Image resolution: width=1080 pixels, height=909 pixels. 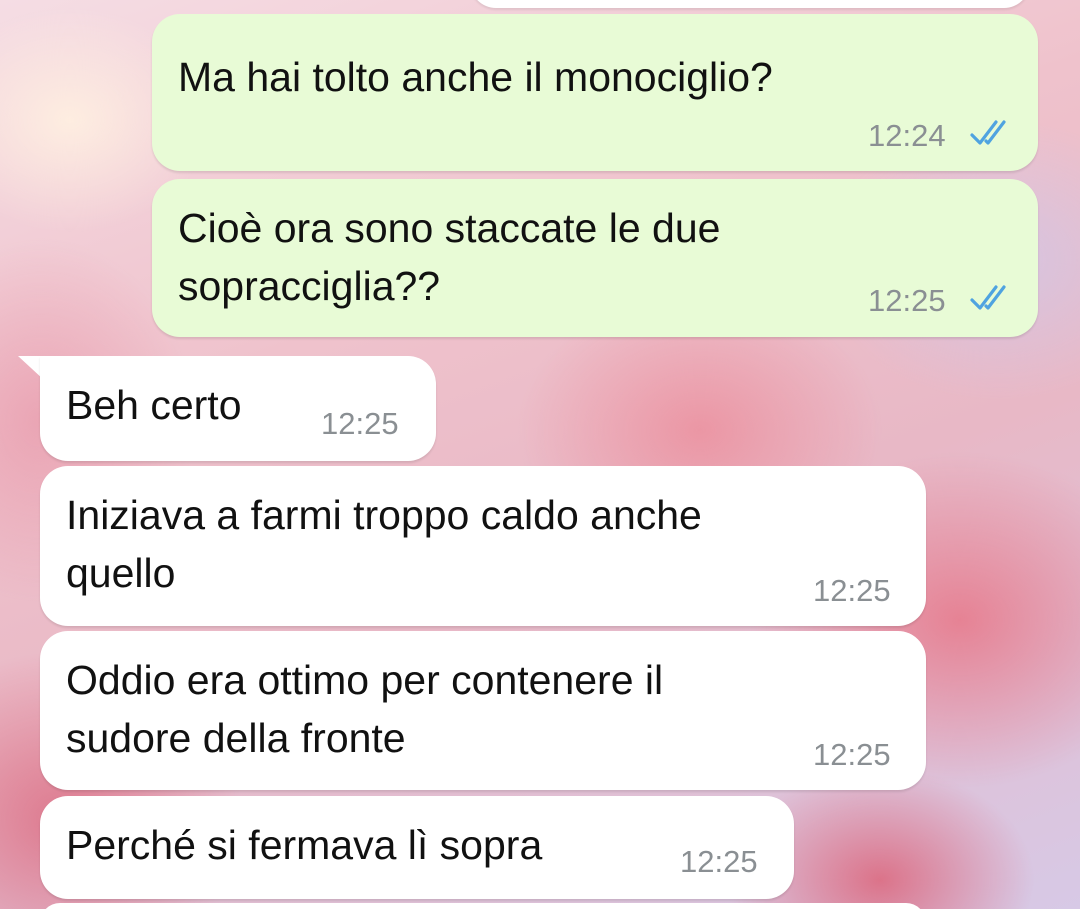 I want to click on message-text: Perché si fermava lì sopra, so click(x=304, y=845).